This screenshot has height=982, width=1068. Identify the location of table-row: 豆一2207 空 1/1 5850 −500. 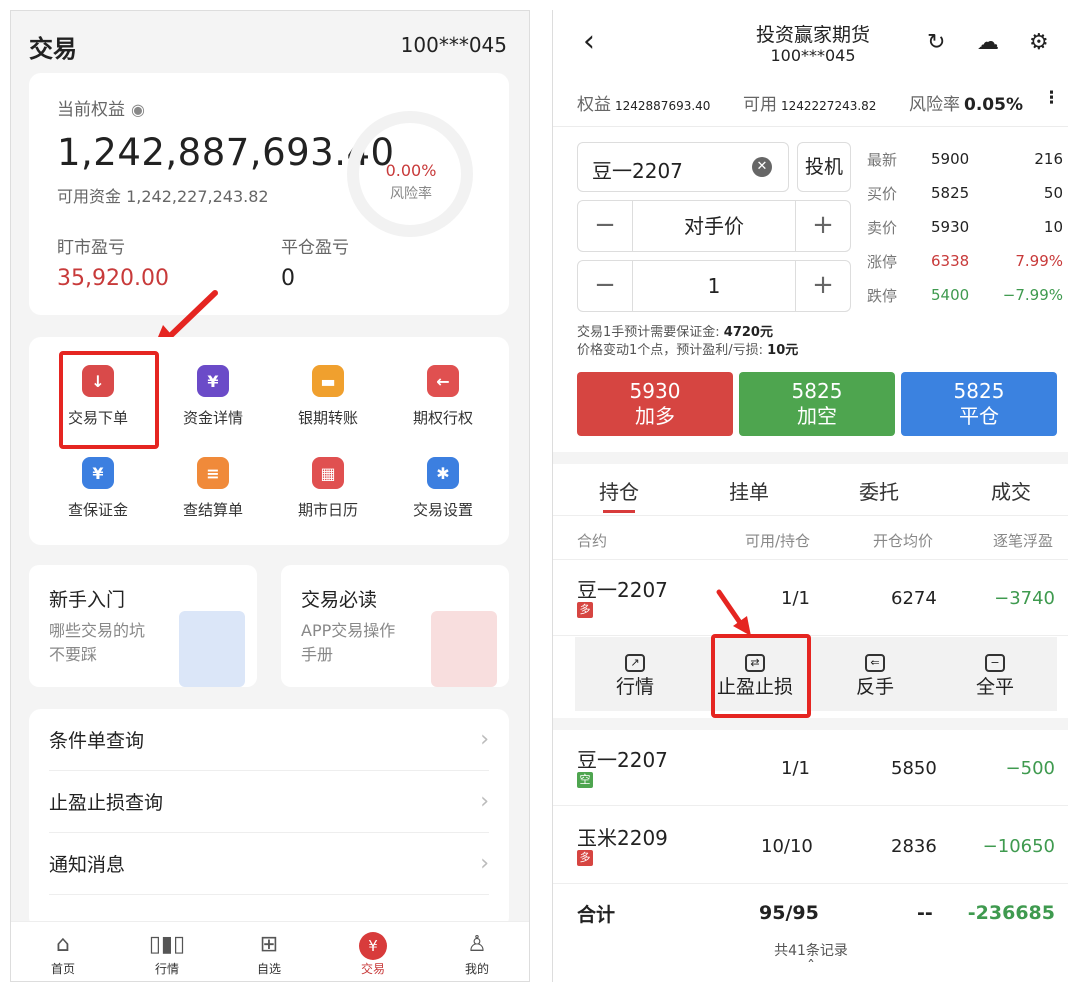
(810, 768).